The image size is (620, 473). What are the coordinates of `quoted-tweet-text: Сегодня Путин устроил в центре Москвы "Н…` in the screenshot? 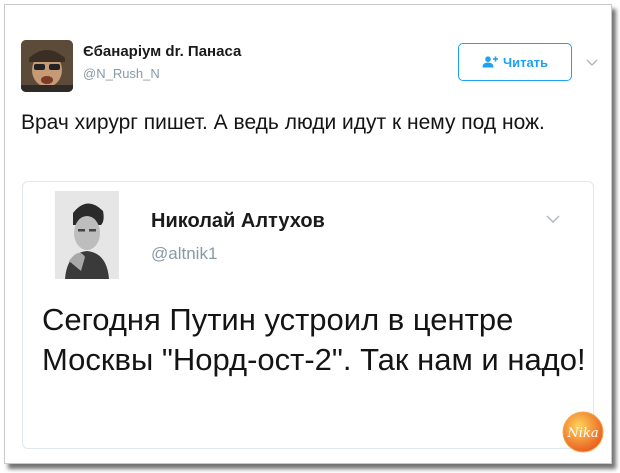 It's located at (314, 339).